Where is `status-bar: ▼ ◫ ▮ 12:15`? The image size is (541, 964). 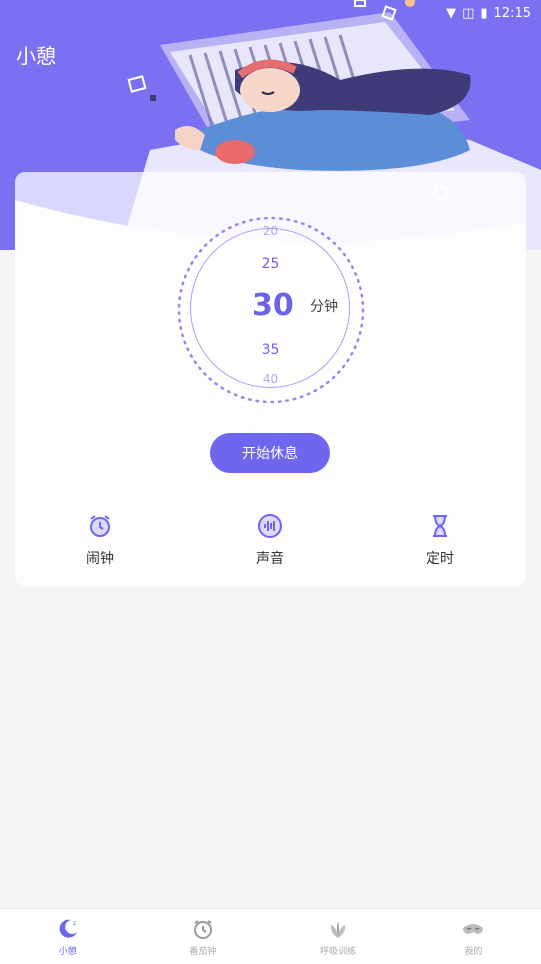
status-bar: ▼ ◫ ▮ 12:15 is located at coordinates (270, 13).